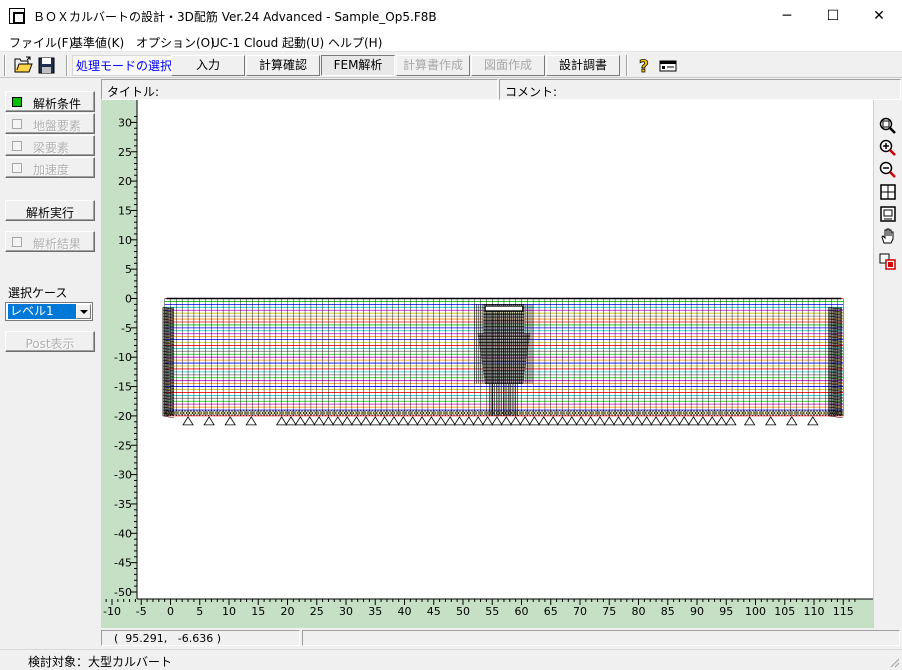 The image size is (902, 670). Describe the element at coordinates (668, 611) in the screenshot. I see `x-tick-label: 85` at that location.